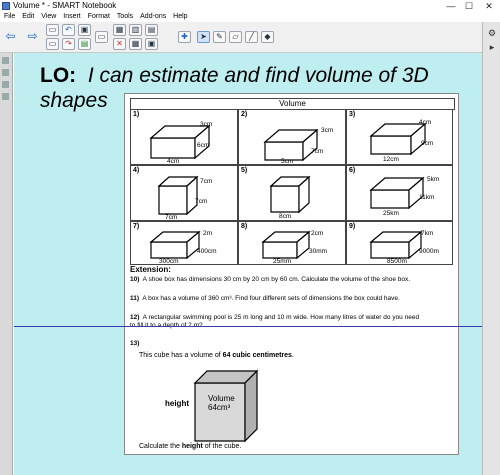 The height and width of the screenshot is (475, 500). I want to click on question-number: 11), so click(135, 298).